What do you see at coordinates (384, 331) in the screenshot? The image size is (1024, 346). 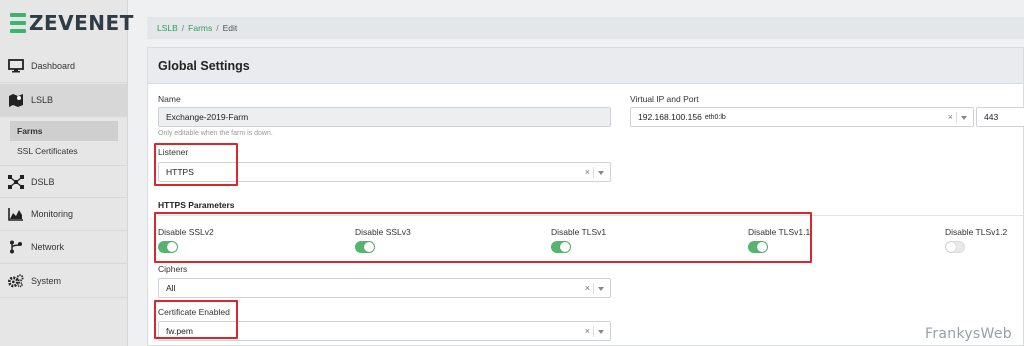 I see `certificate-select: fw.pem ×` at bounding box center [384, 331].